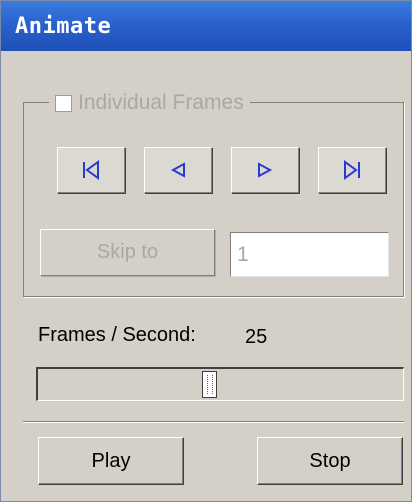 This screenshot has width=412, height=502. I want to click on individual-frames-toggle: Individual Frames, so click(149, 103).